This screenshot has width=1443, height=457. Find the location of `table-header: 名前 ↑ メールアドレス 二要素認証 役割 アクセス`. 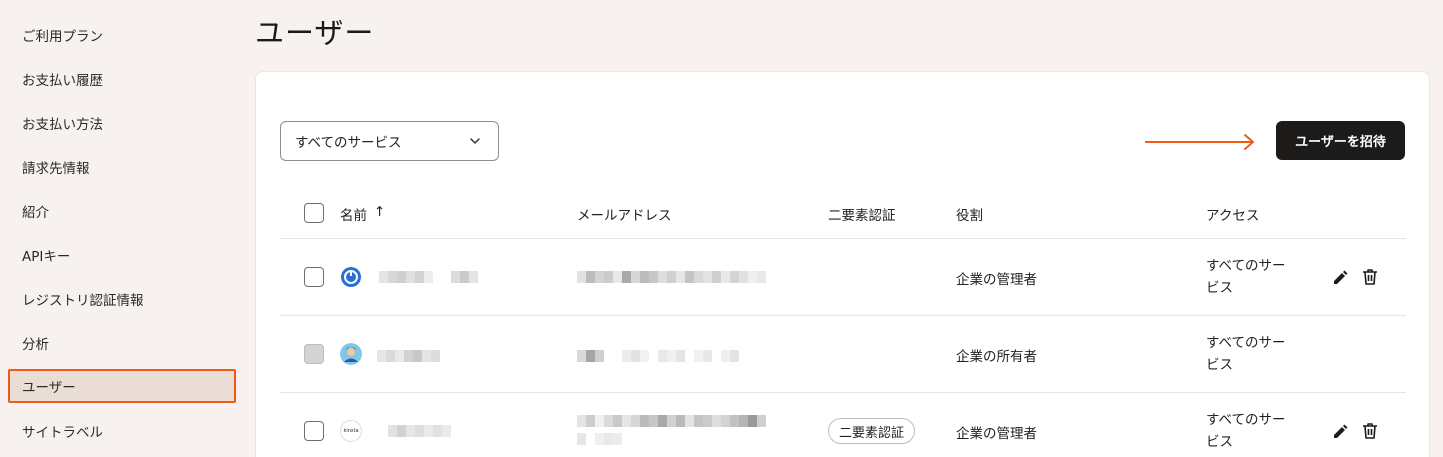

table-header: 名前 ↑ メールアドレス 二要素認証 役割 アクセス is located at coordinates (843, 213).